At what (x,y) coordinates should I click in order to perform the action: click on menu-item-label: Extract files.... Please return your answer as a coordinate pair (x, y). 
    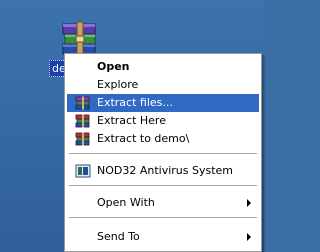
    Looking at the image, I should click on (135, 102).